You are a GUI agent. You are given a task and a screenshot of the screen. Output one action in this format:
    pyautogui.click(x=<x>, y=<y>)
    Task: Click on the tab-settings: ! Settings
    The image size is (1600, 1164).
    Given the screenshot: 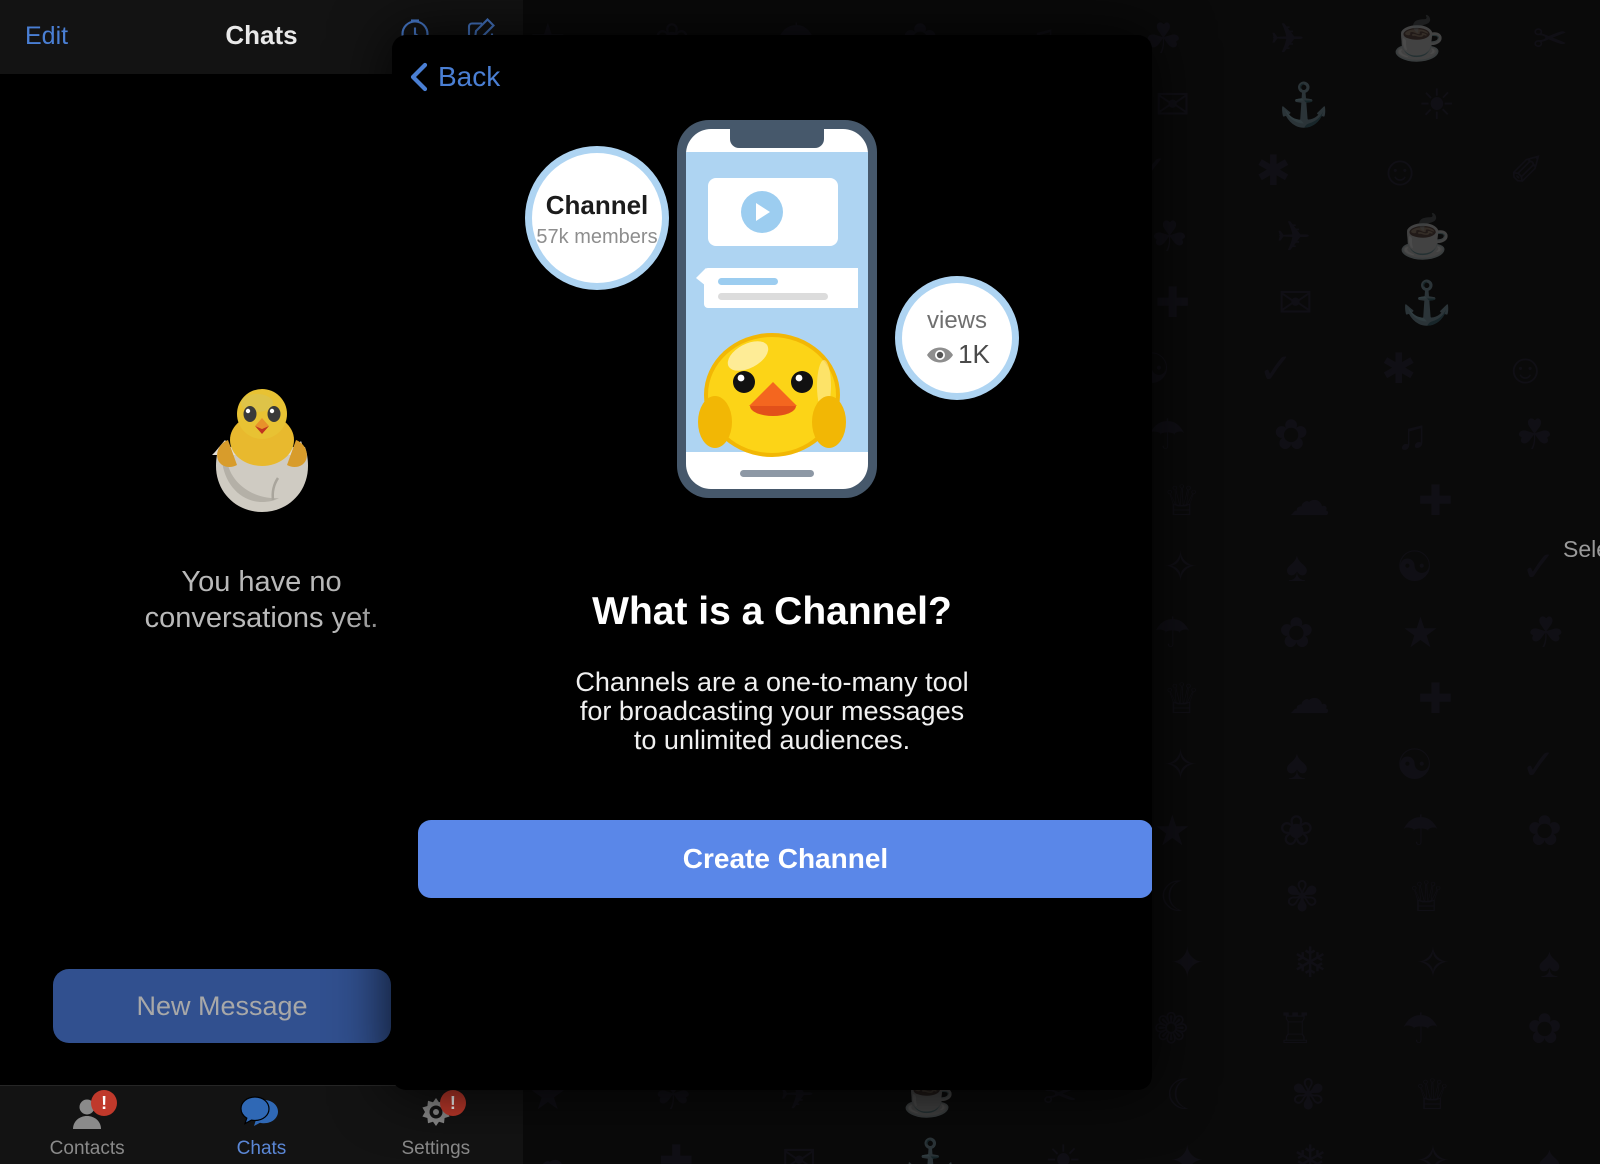 What is the action you would take?
    pyautogui.click(x=436, y=1124)
    